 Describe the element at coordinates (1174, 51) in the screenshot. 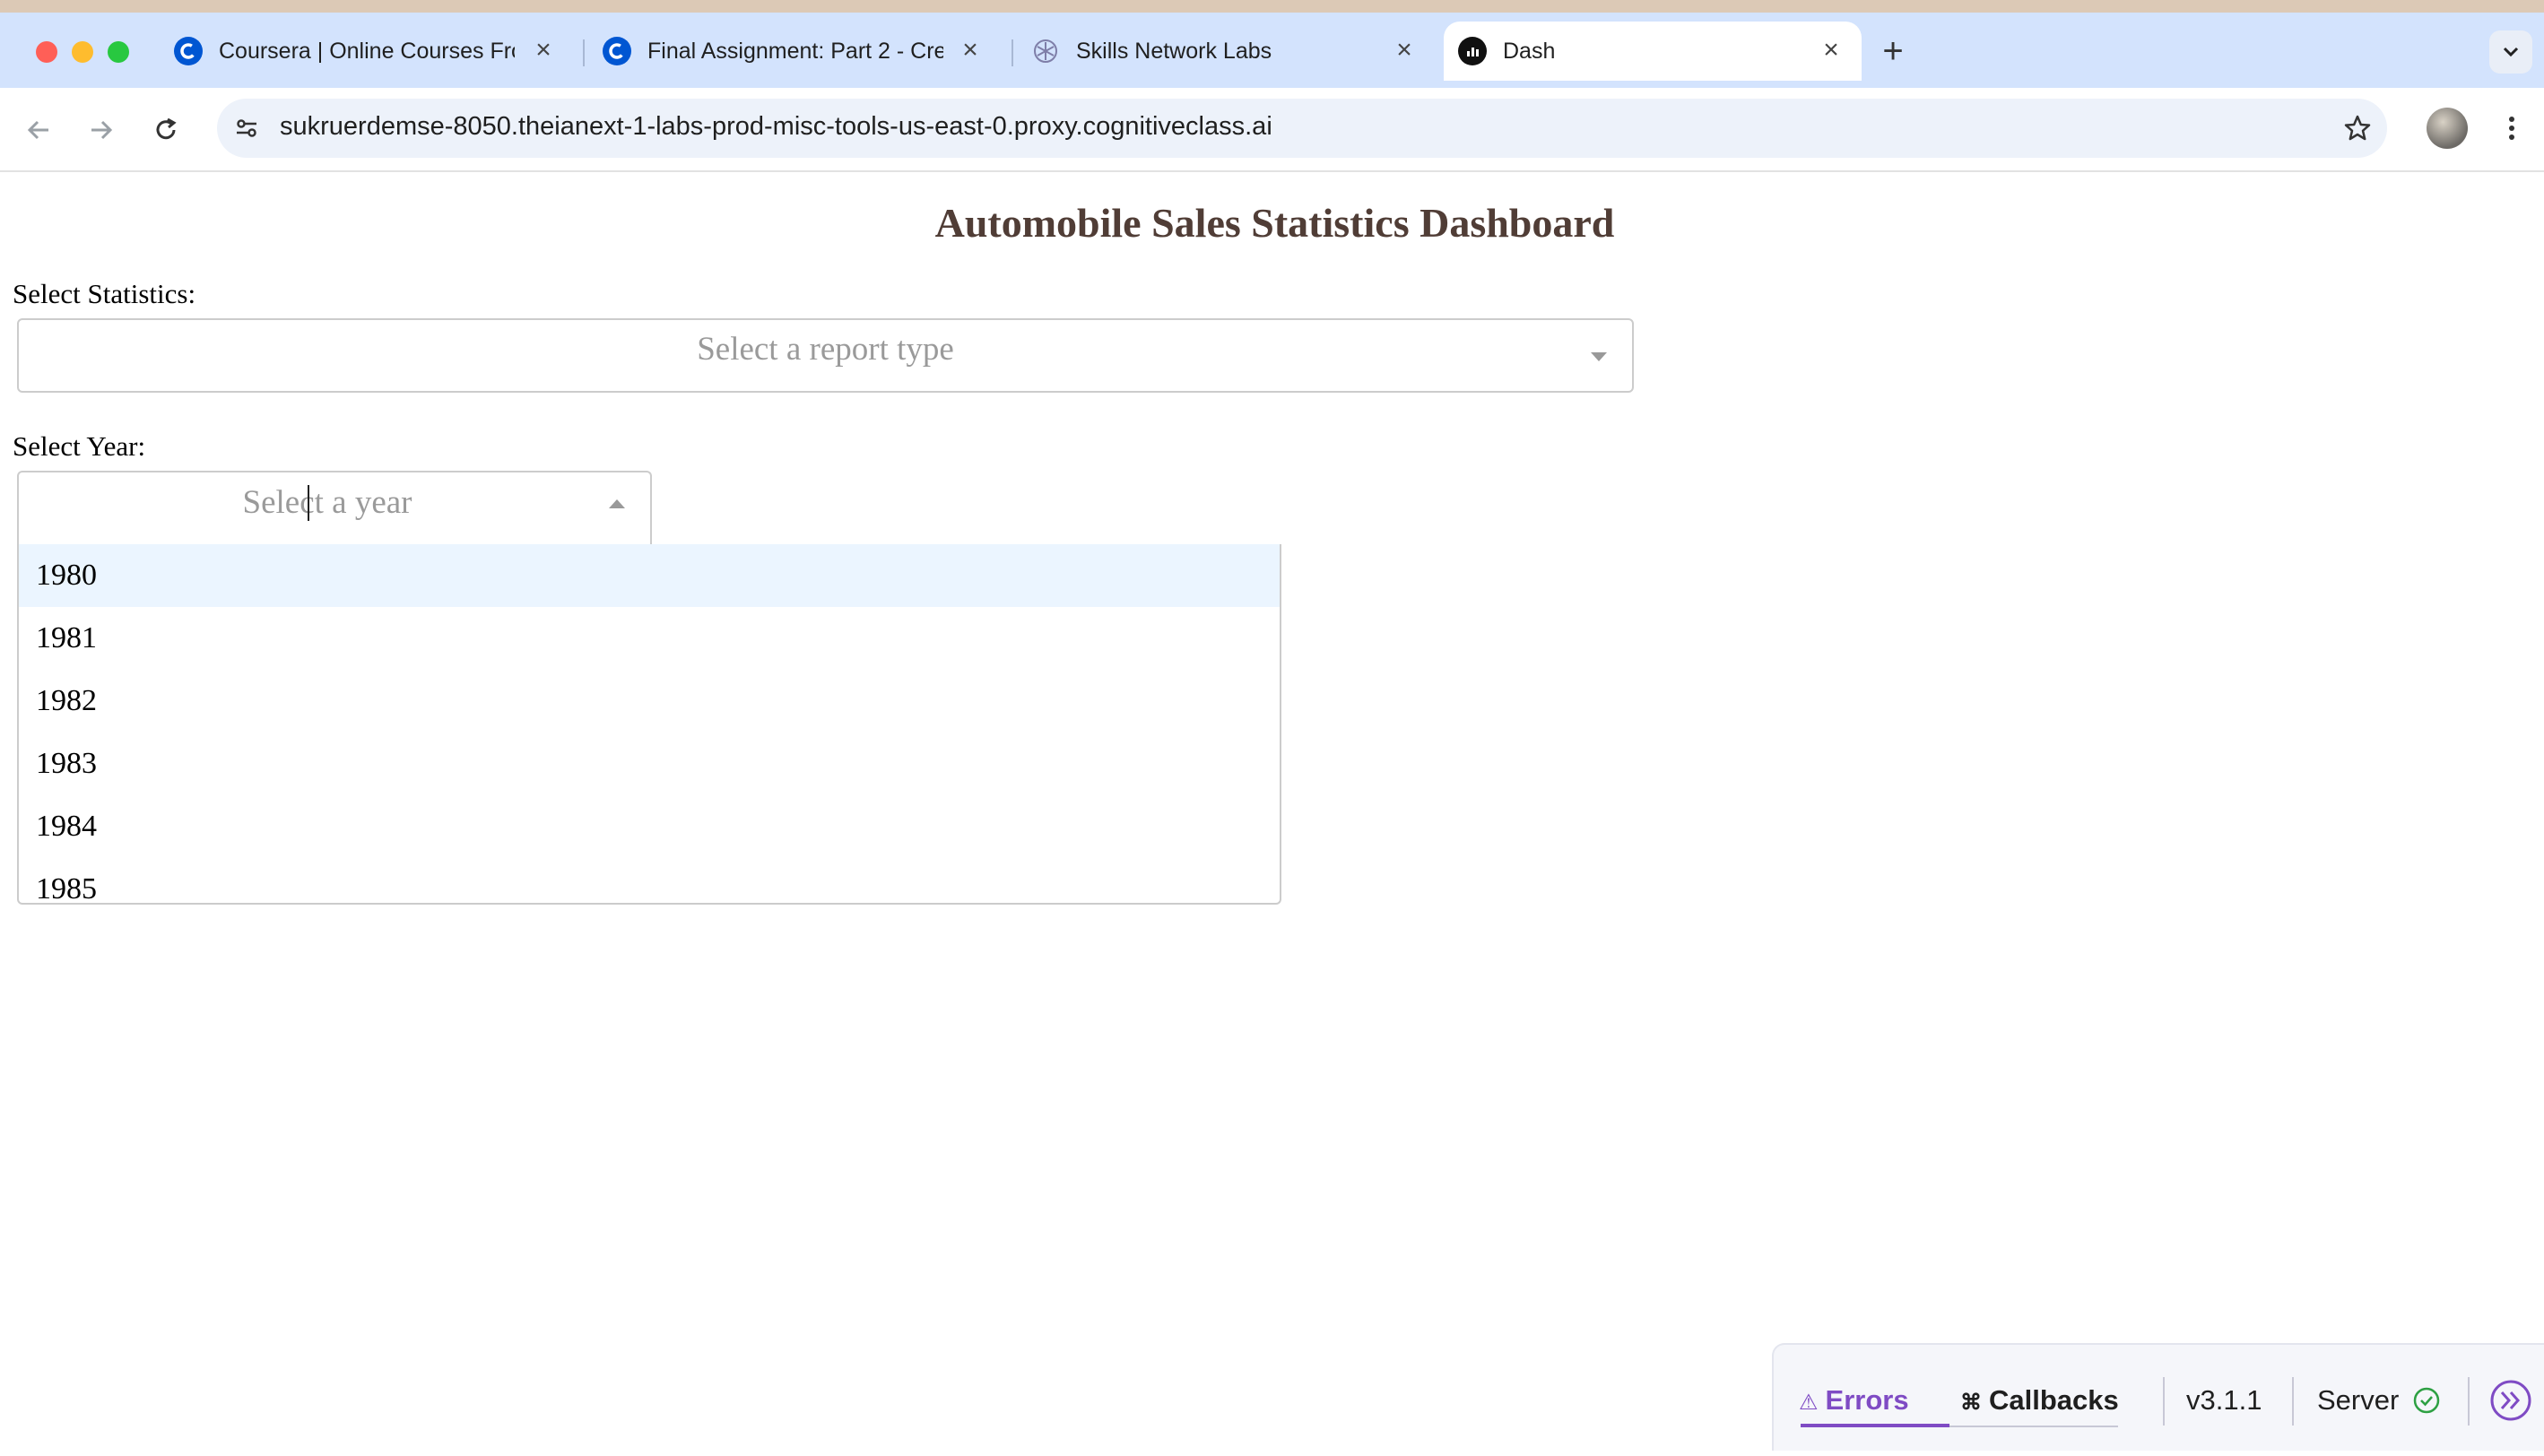

I see `tab-title: Skills Network Labs` at that location.